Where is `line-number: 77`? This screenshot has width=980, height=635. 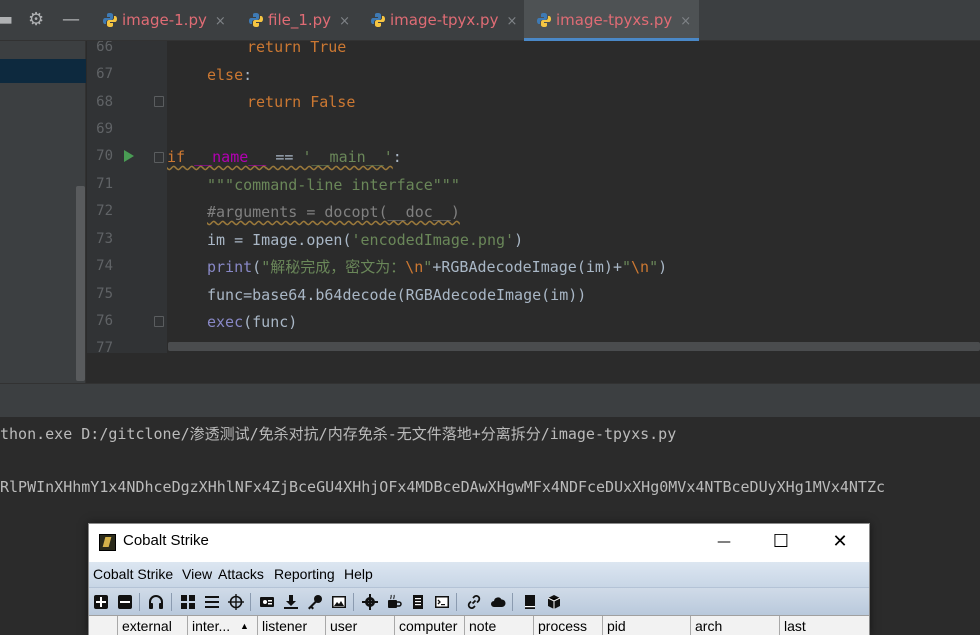
line-number: 77 is located at coordinates (104, 346).